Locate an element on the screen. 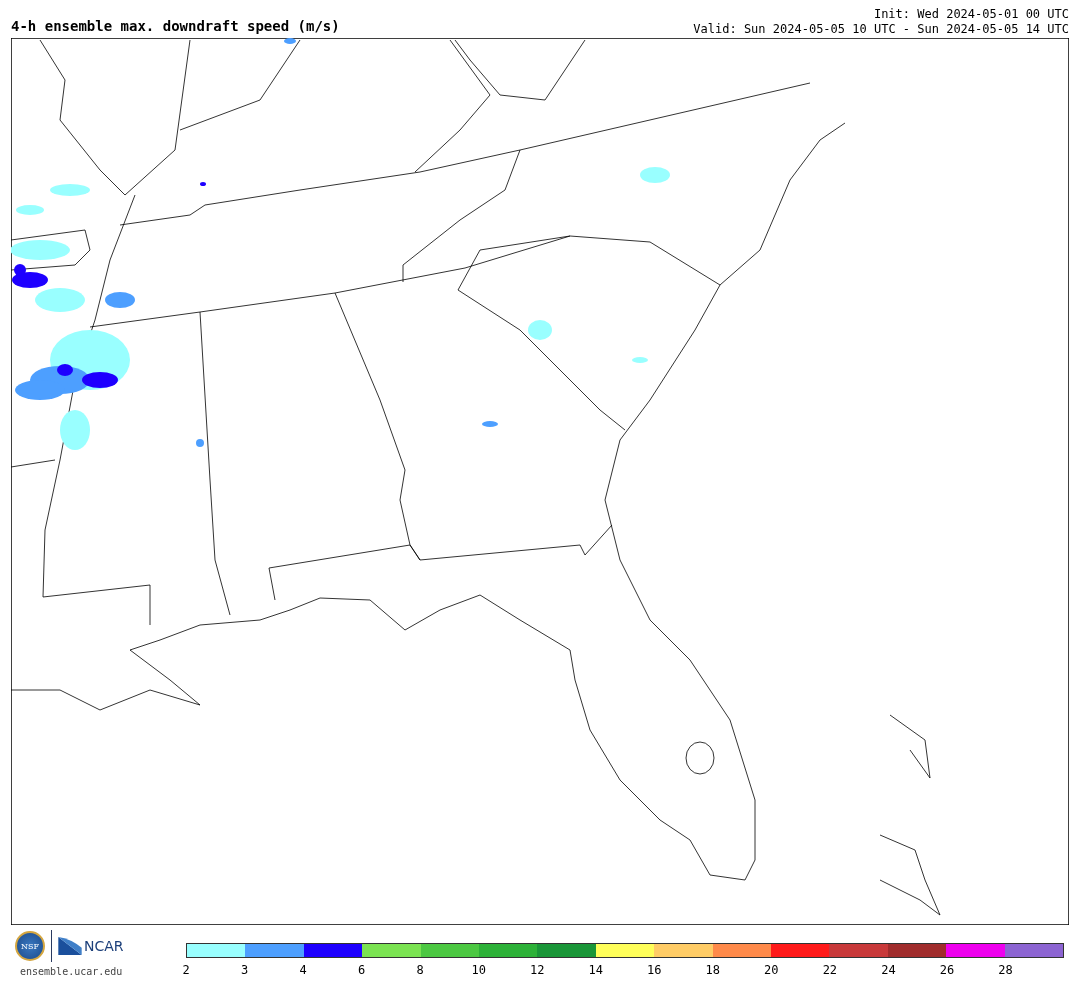 This screenshot has height=988, width=1080. init-time: Init: Wed 2024-05-01 00 UTC is located at coordinates (970, 14).